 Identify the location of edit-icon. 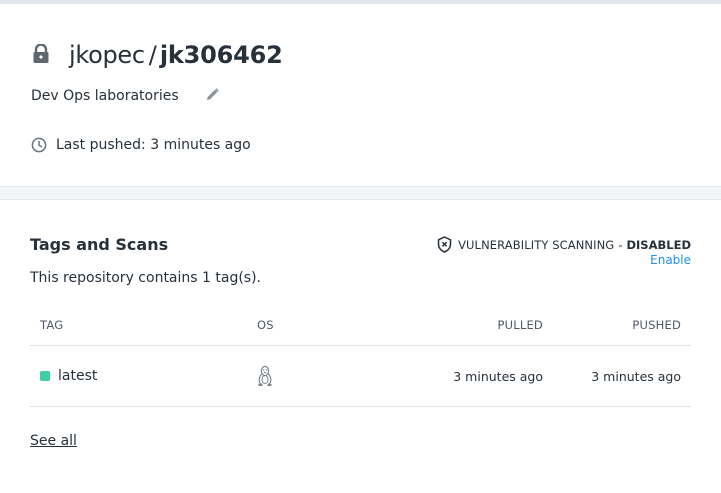
(212, 94).